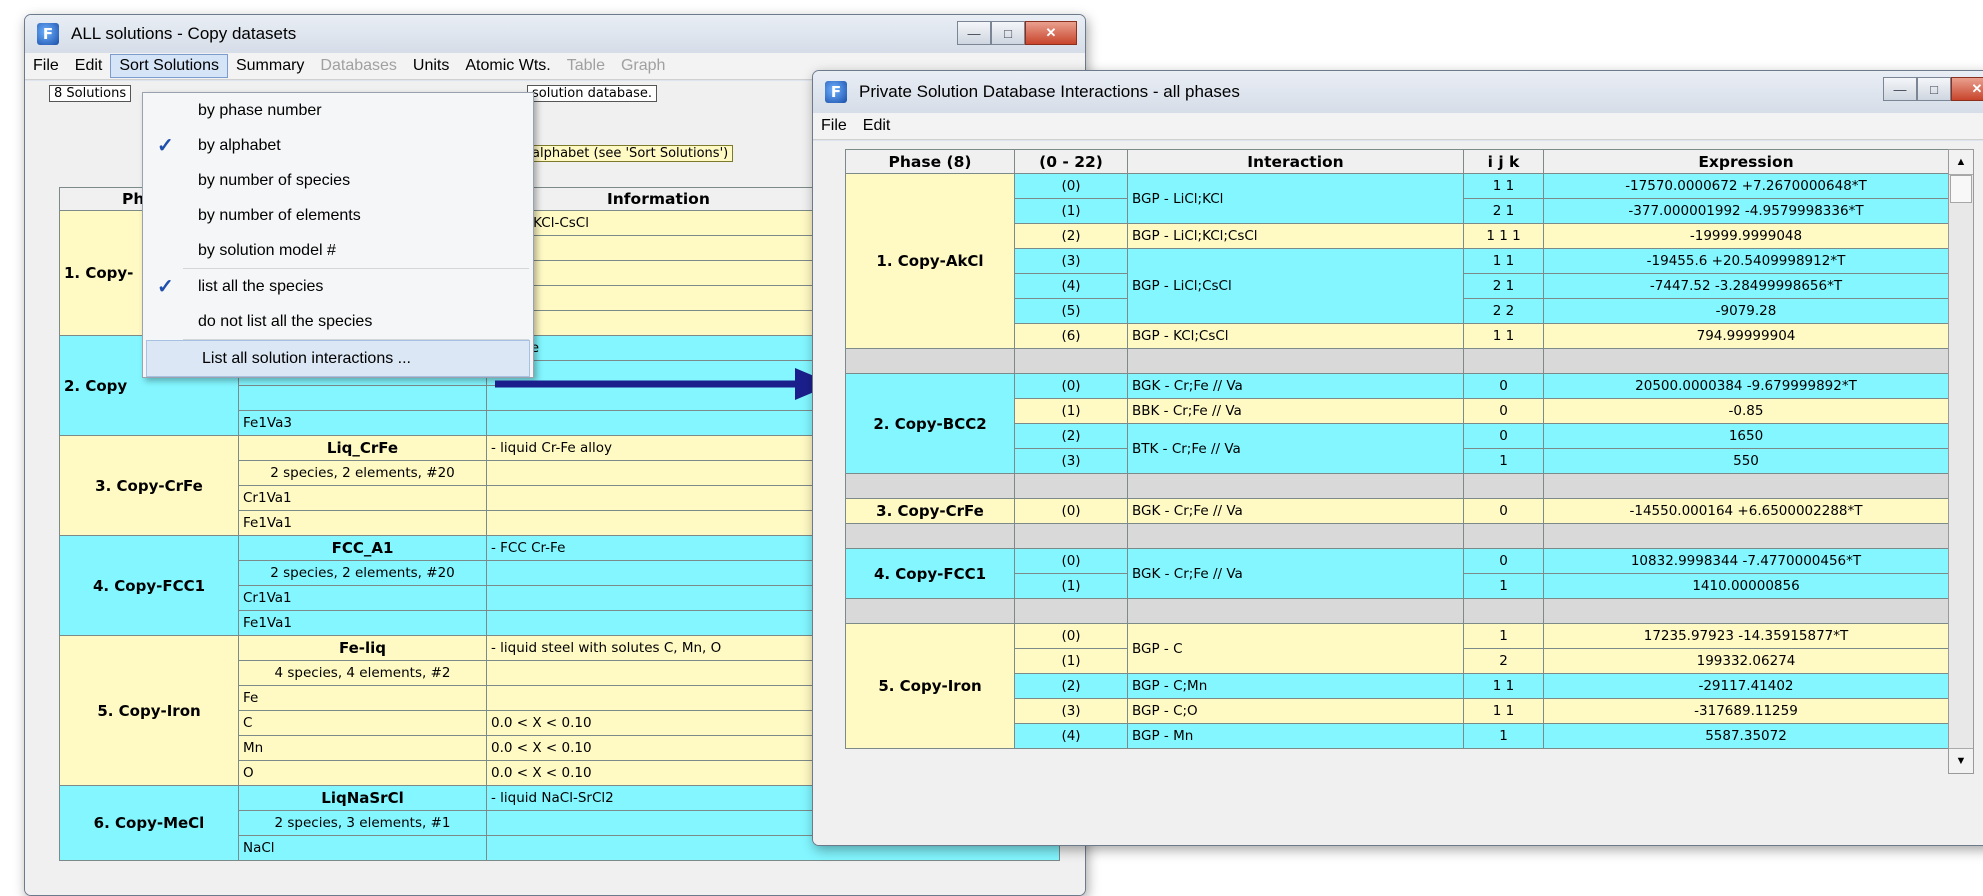 The height and width of the screenshot is (896, 1983). I want to click on species-cell: O, so click(362, 773).